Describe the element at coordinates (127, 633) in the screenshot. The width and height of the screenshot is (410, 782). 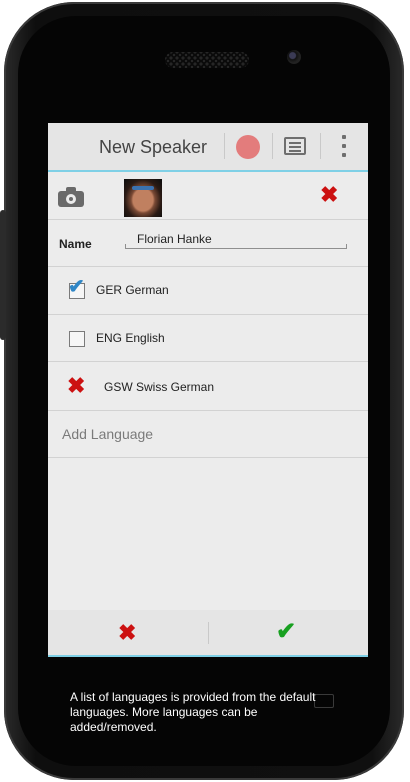
I see `cancel-icon: ✖` at that location.